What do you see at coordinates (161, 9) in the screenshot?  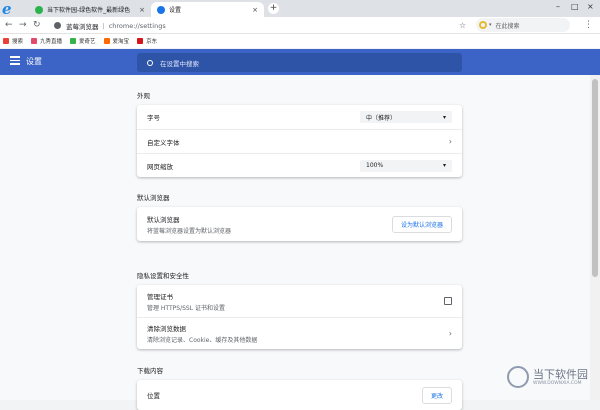 I see `settings-gear-icon` at bounding box center [161, 9].